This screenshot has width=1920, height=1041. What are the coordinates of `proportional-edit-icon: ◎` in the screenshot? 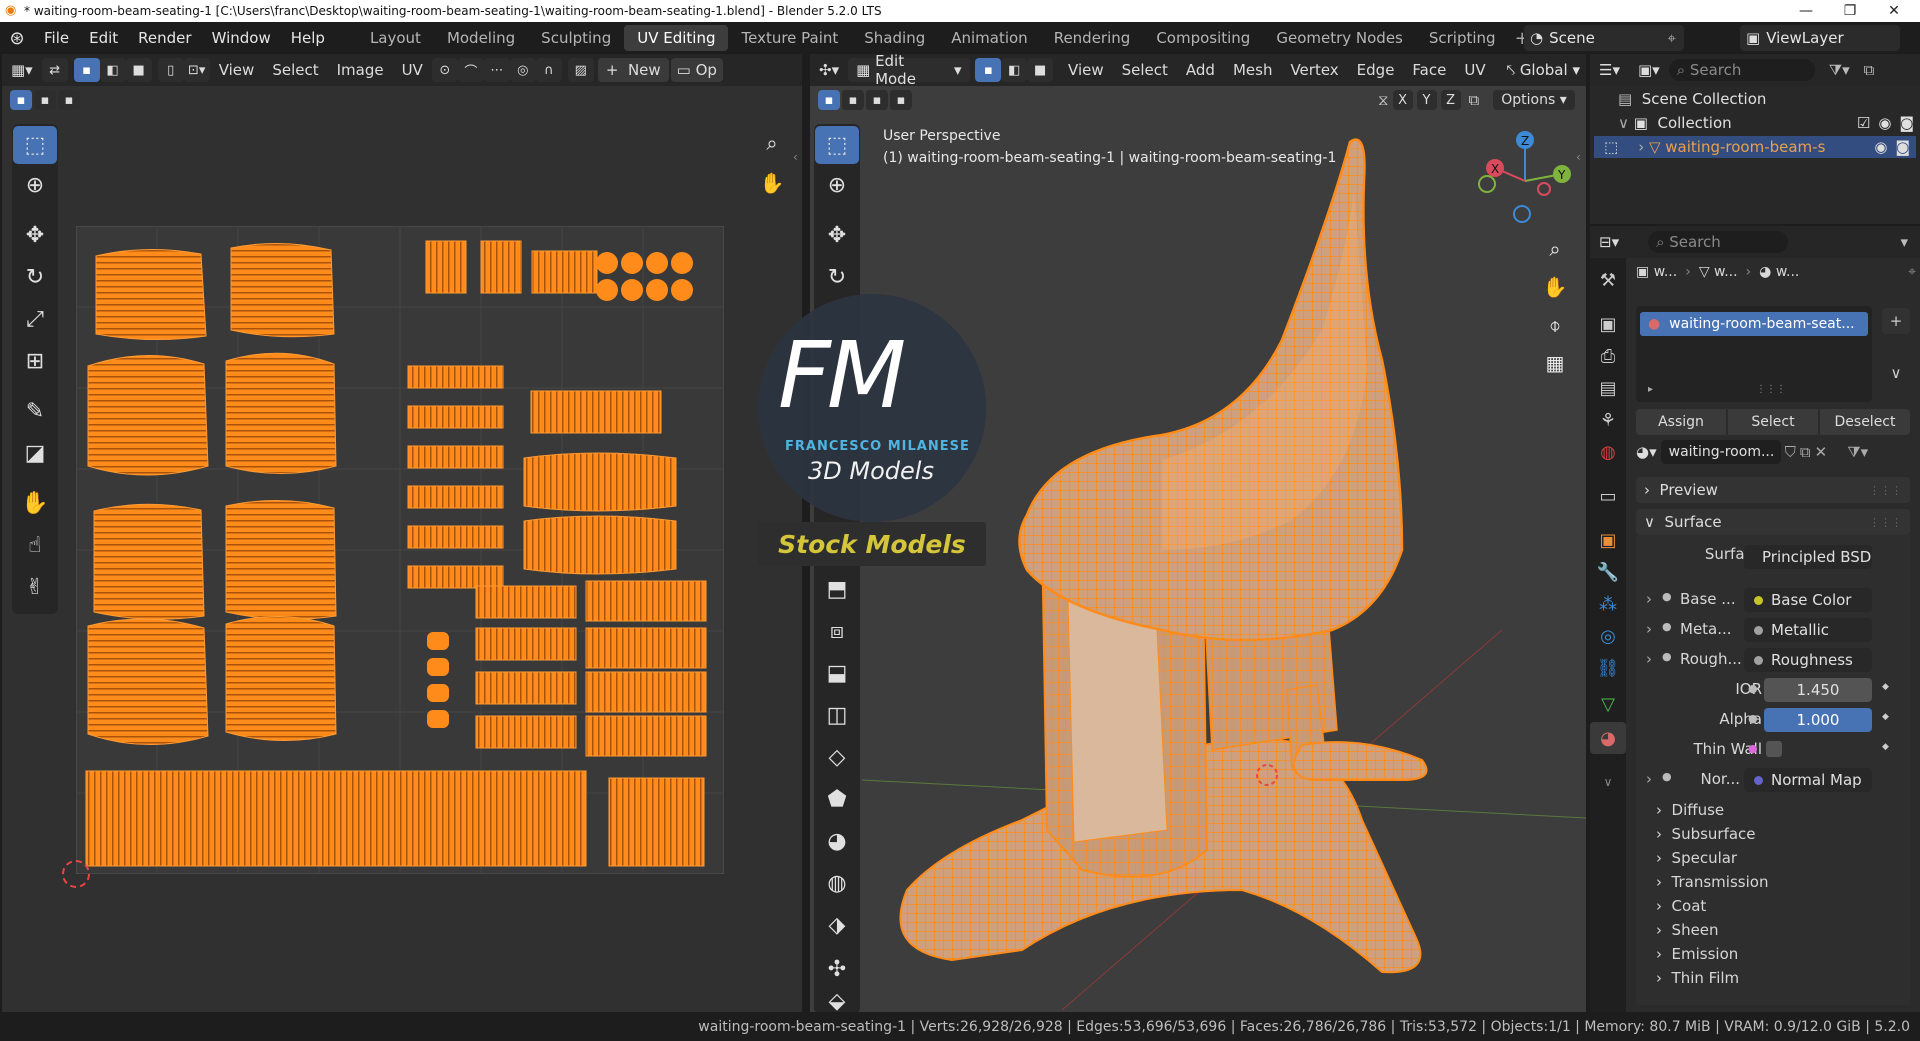 It's located at (522, 70).